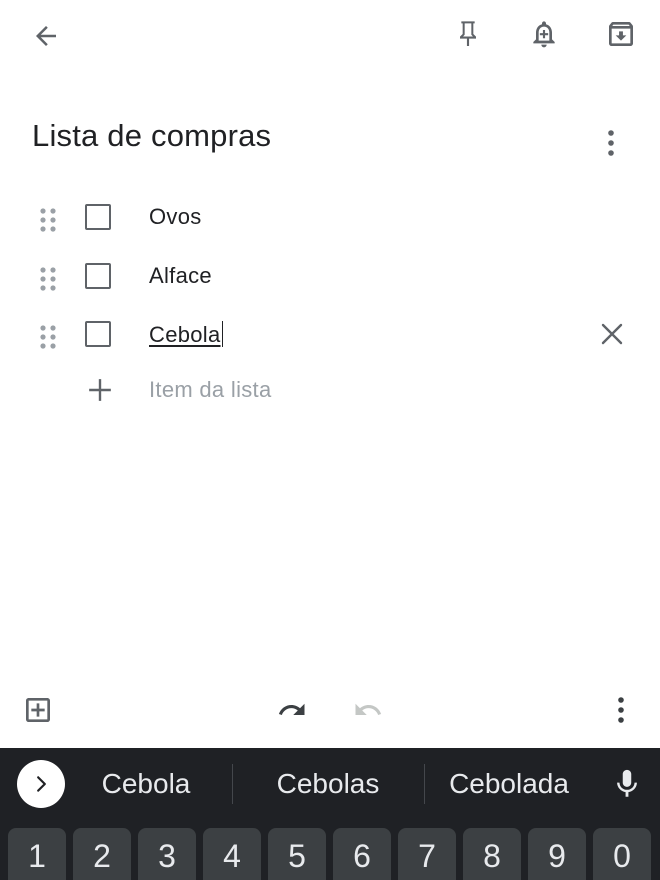  I want to click on chevron-right-icon, so click(41, 784).